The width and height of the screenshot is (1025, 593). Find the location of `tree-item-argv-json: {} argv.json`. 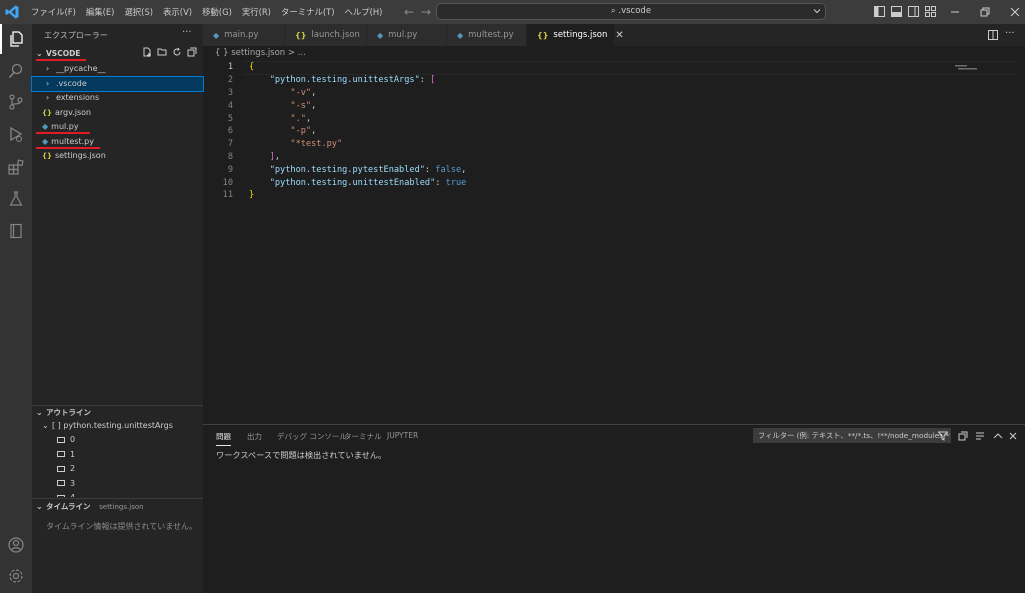

tree-item-argv-json: {} argv.json is located at coordinates (117, 113).